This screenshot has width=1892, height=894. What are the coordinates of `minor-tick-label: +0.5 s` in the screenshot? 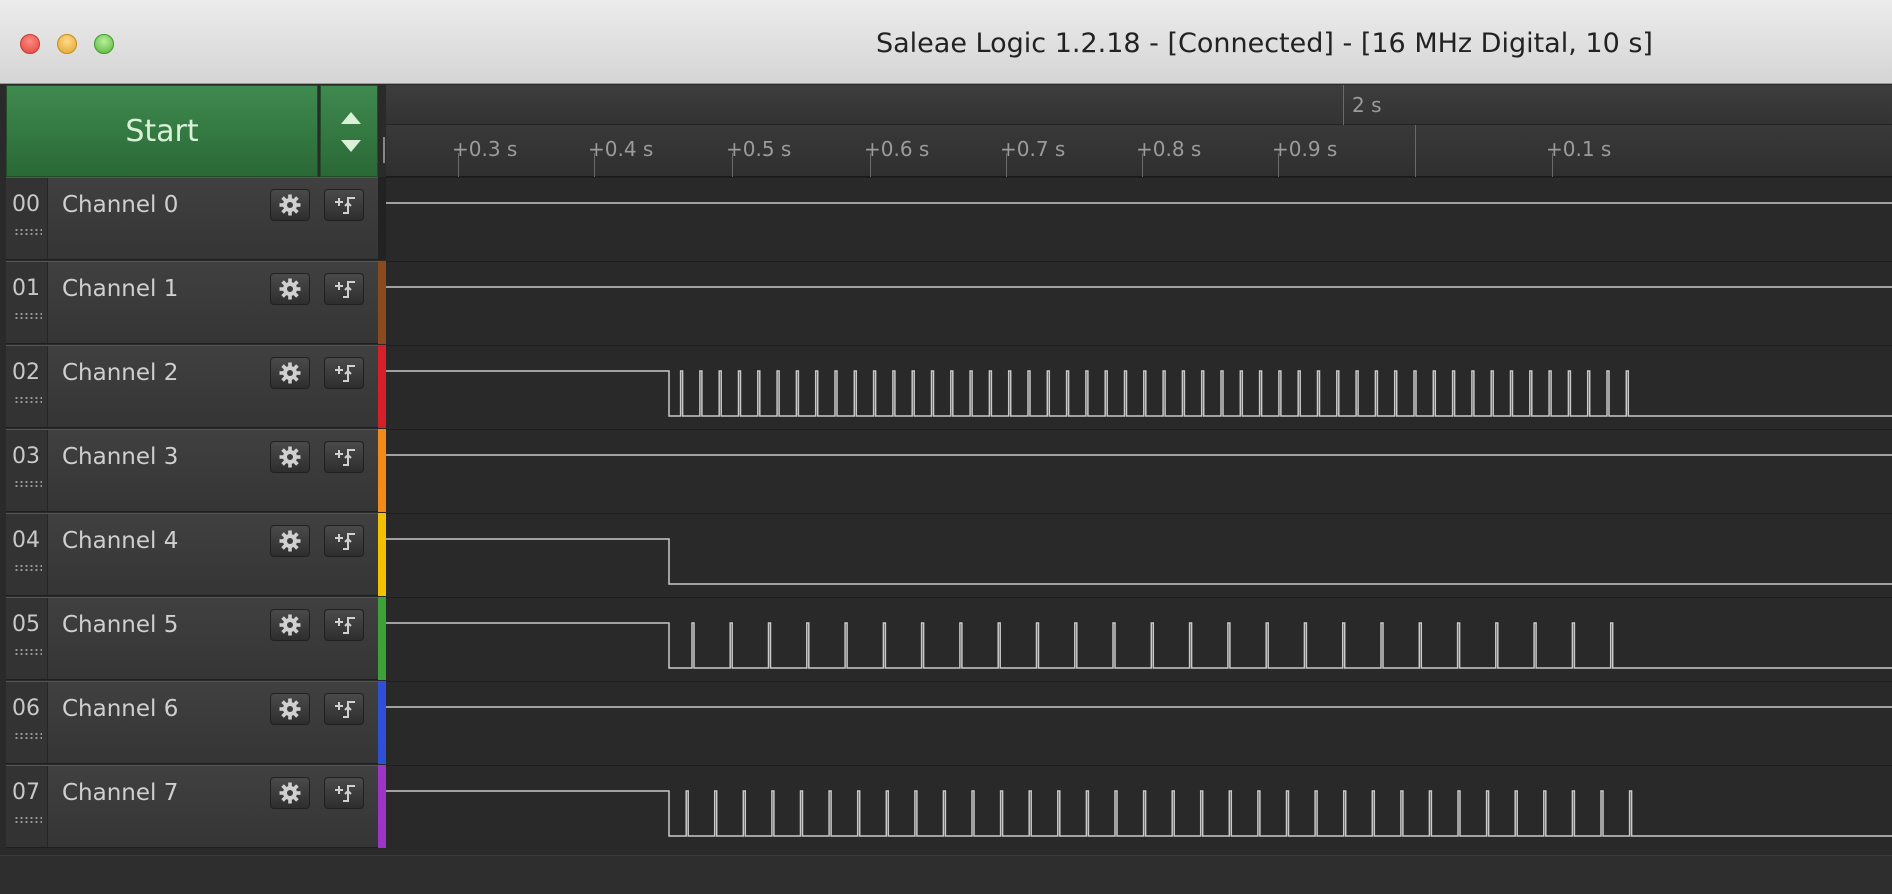 It's located at (759, 149).